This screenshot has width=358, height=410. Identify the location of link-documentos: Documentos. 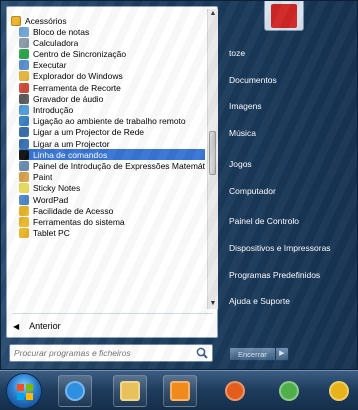
(253, 80).